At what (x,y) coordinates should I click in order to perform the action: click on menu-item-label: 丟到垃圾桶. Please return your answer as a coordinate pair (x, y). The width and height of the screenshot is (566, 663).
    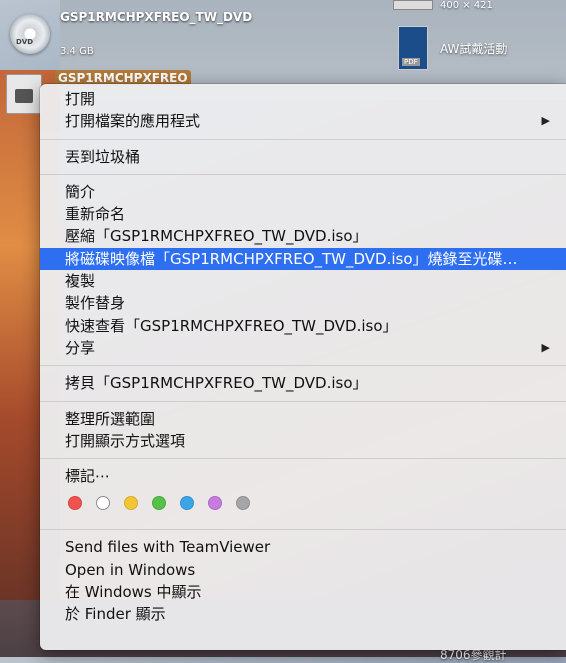
    Looking at the image, I should click on (103, 156).